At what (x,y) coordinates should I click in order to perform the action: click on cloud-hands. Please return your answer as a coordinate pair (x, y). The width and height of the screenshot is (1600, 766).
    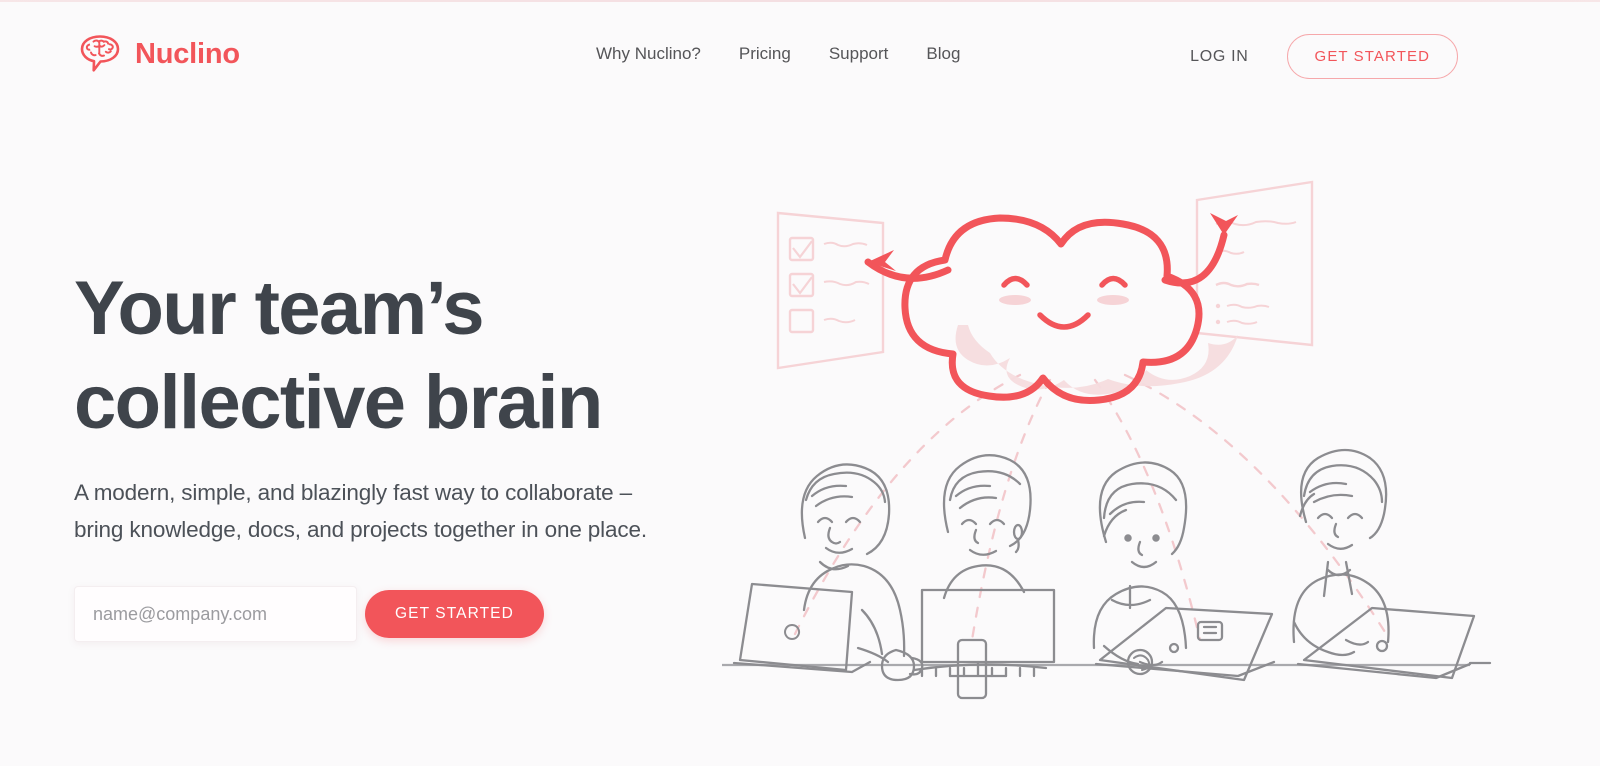
    Looking at the image, I should click on (1053, 242).